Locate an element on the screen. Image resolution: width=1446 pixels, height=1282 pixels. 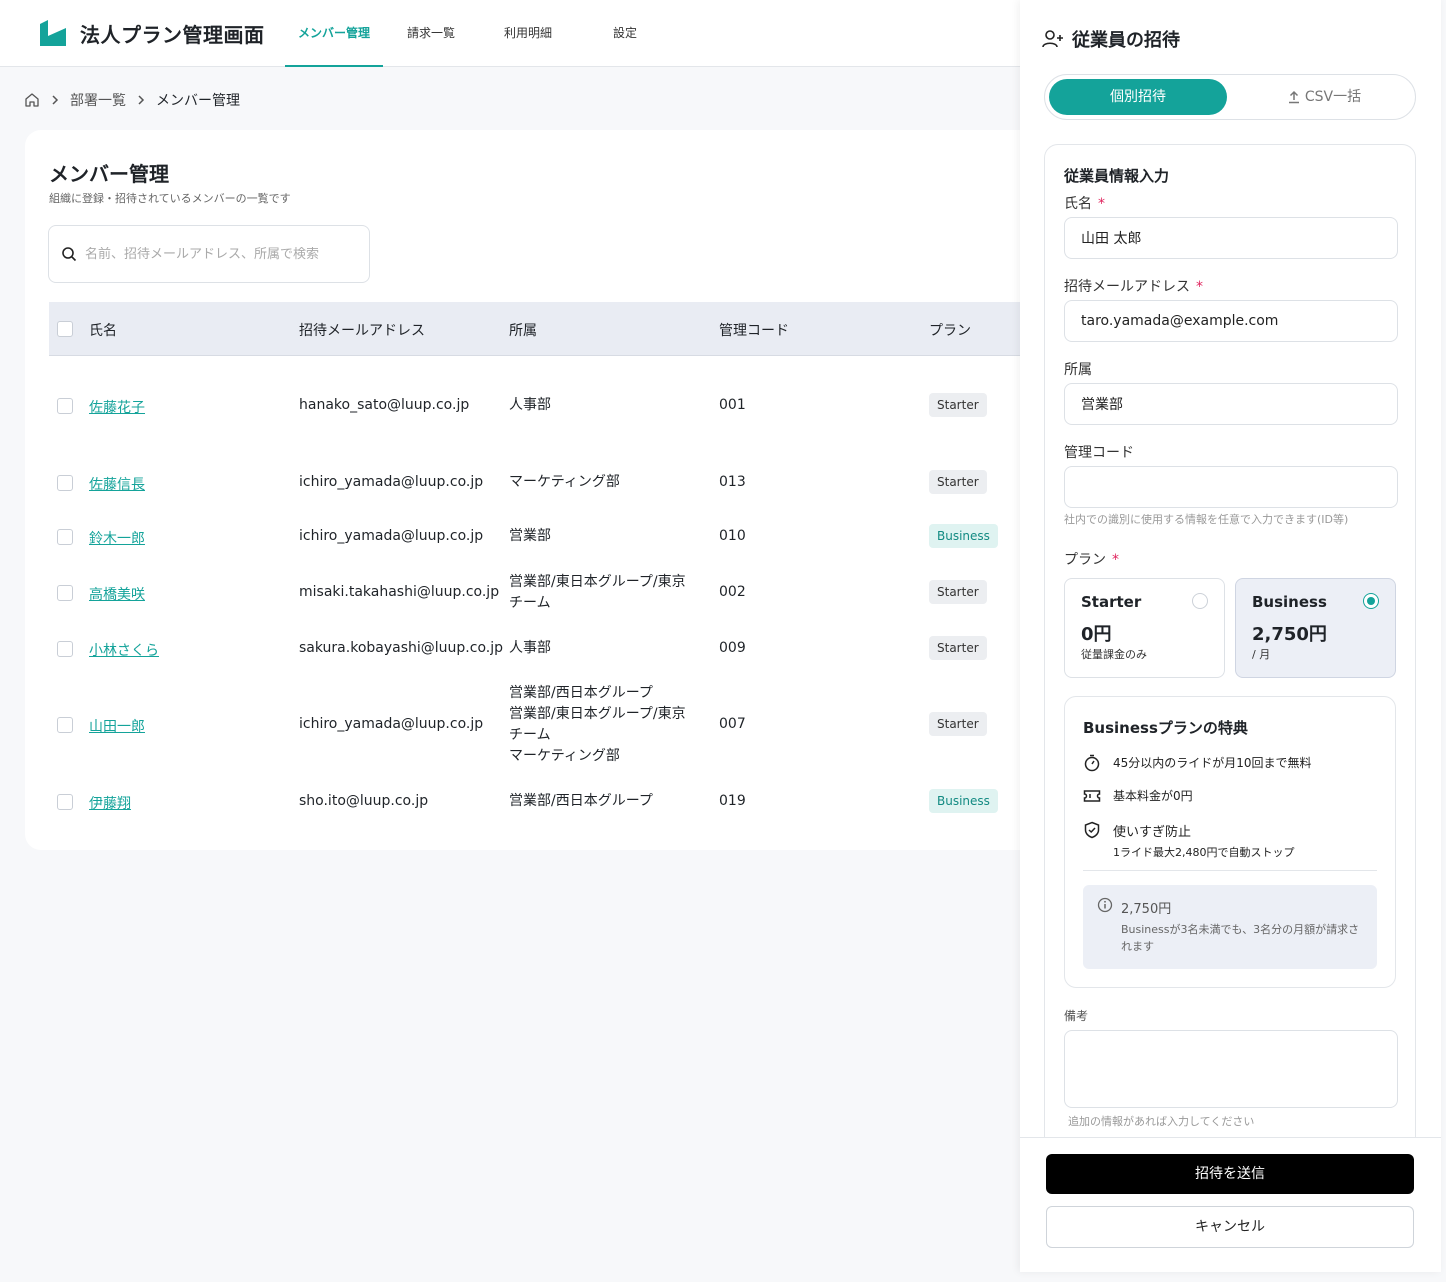
member-name-link: 山田一郎 is located at coordinates (117, 726).